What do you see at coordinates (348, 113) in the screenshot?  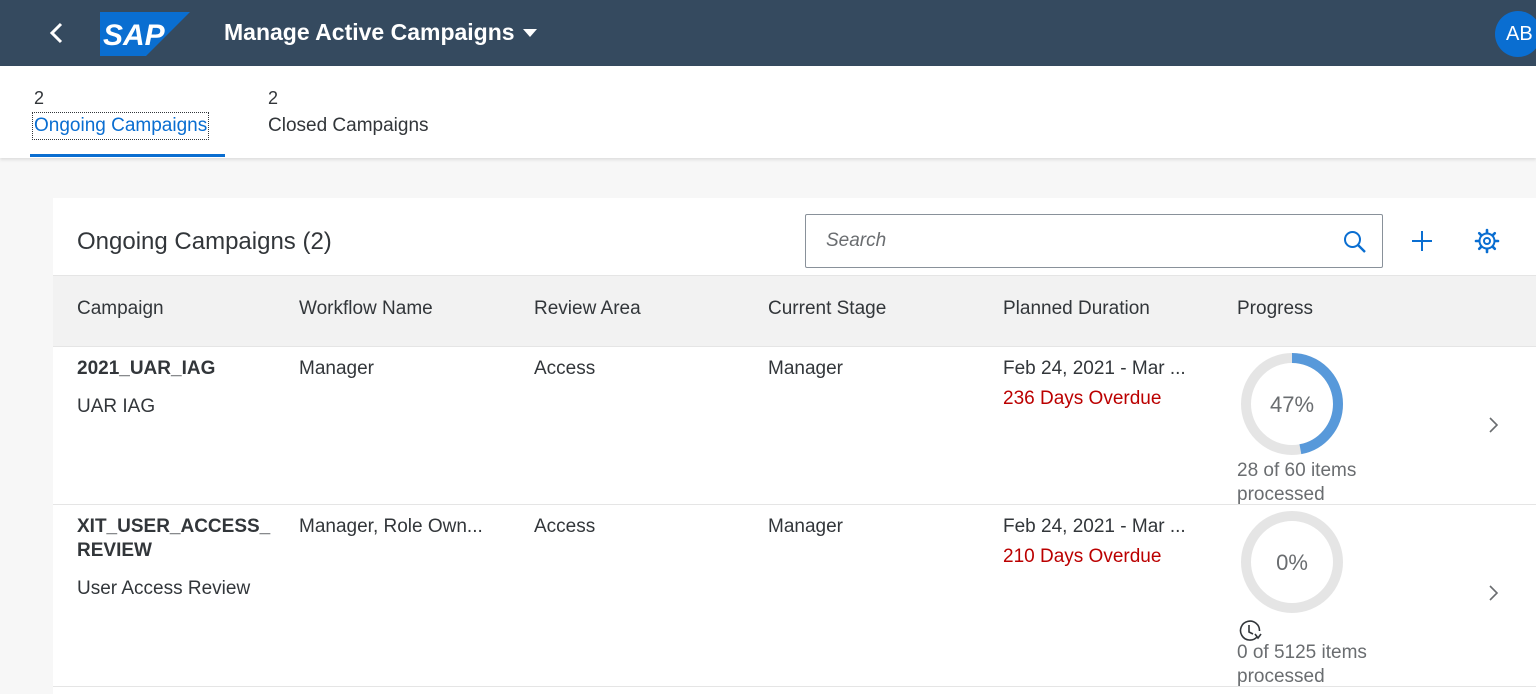 I see `tab-closed-campaigns: 2 Closed Campaigns` at bounding box center [348, 113].